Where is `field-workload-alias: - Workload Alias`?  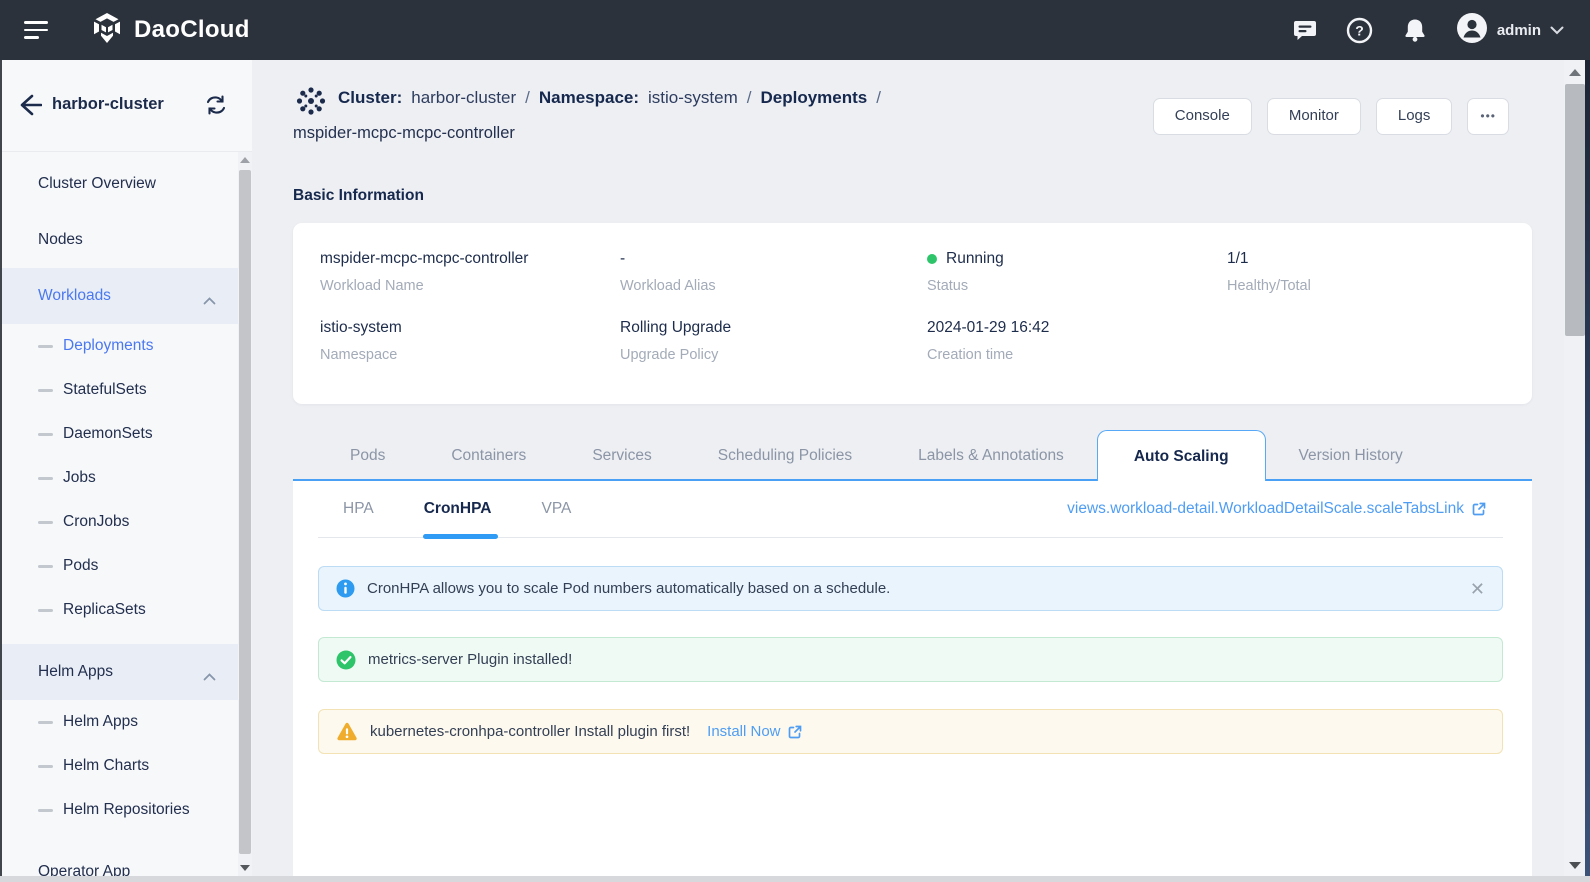 field-workload-alias: - Workload Alias is located at coordinates (668, 272).